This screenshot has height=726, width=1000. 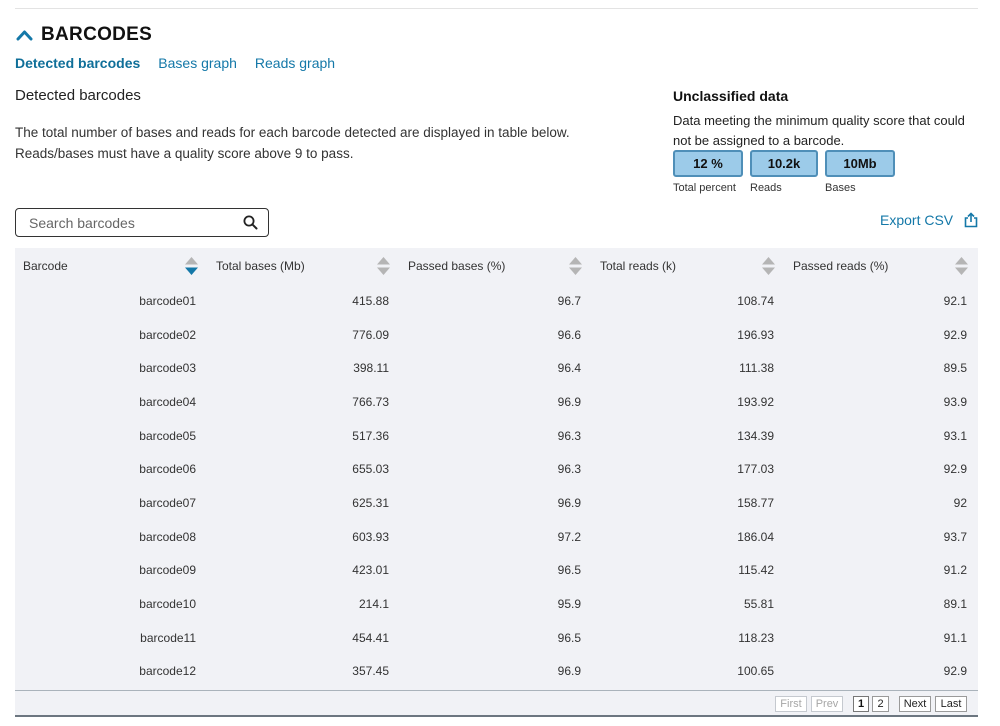 I want to click on table-row: barcode01 415.88 96.7 108.74 92.1, so click(x=496, y=301).